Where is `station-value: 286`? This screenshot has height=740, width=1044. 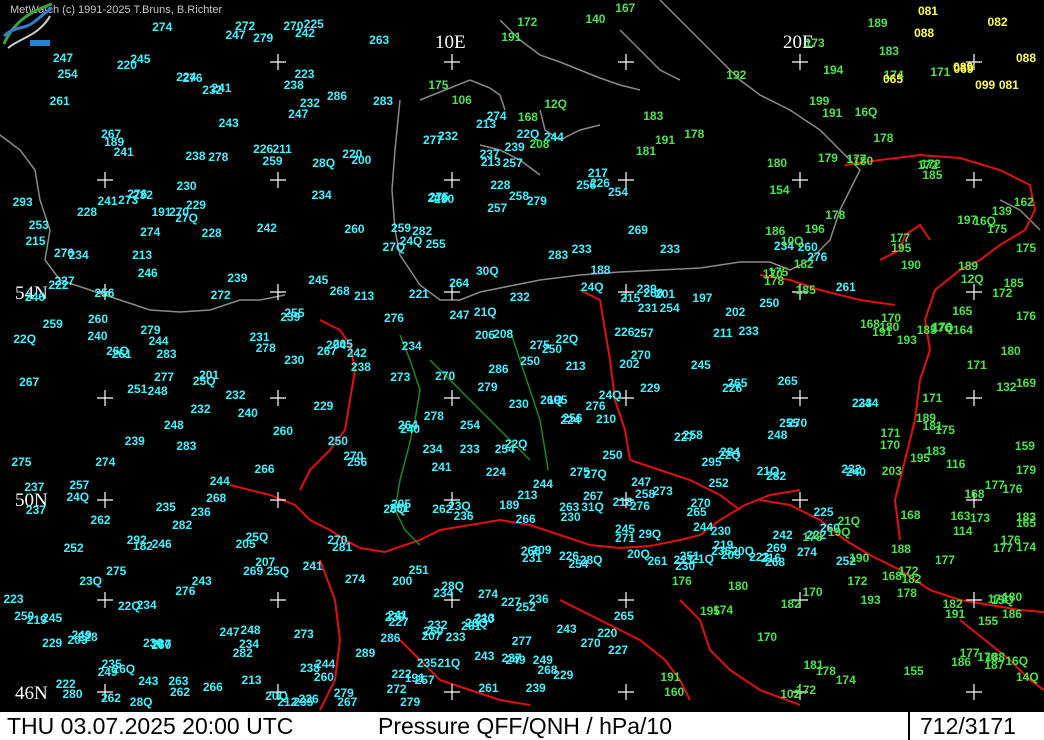
station-value: 286 is located at coordinates (390, 637).